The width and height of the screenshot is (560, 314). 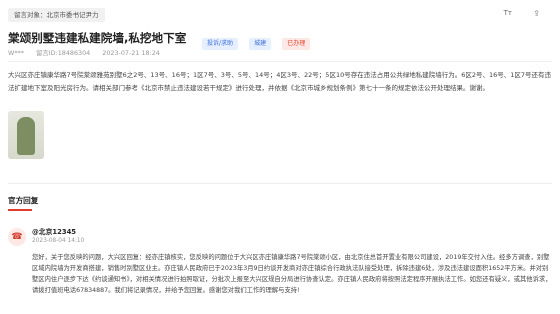 What do you see at coordinates (54, 232) in the screenshot?
I see `reply-org-name: @北京12345` at bounding box center [54, 232].